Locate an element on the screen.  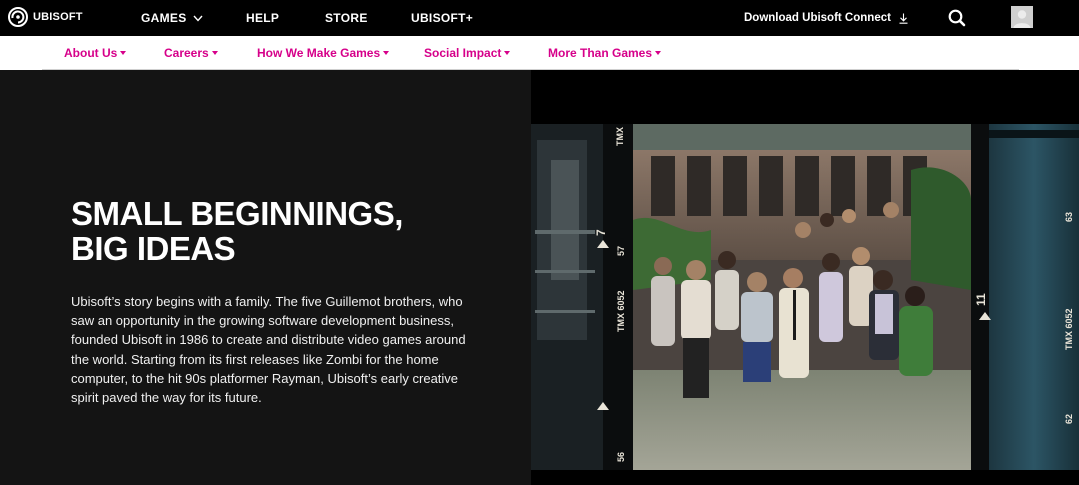
film-mark-left-frame: 7 is located at coordinates (601, 232).